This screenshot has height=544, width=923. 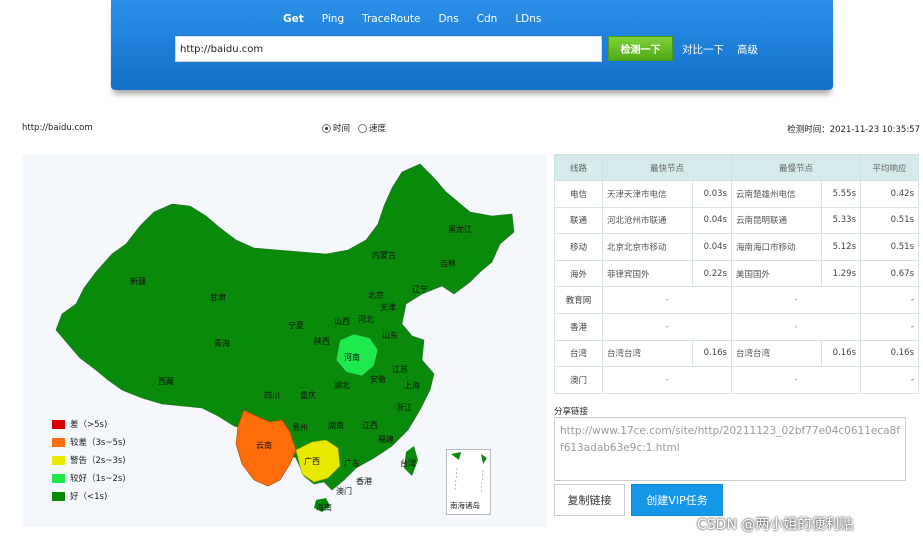 What do you see at coordinates (408, 463) in the screenshot?
I see `map-label-taiwan: 台湾` at bounding box center [408, 463].